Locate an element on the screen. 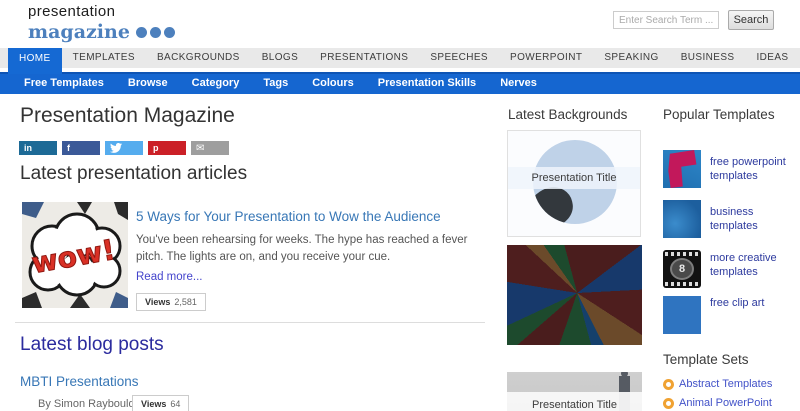 Image resolution: width=800 pixels, height=411 pixels. backgrounds-sidebar-heading: Latest Backgrounds is located at coordinates (568, 114).